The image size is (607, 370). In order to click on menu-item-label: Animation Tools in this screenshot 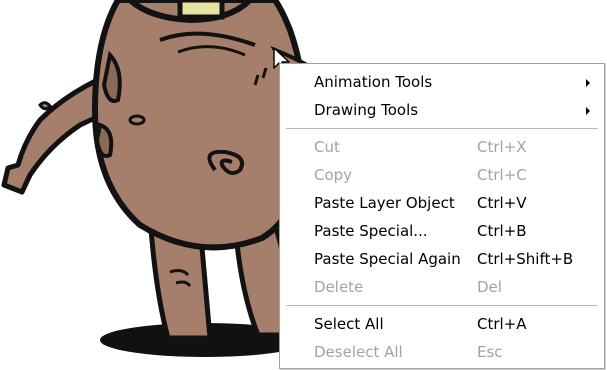, I will do `click(373, 82)`.